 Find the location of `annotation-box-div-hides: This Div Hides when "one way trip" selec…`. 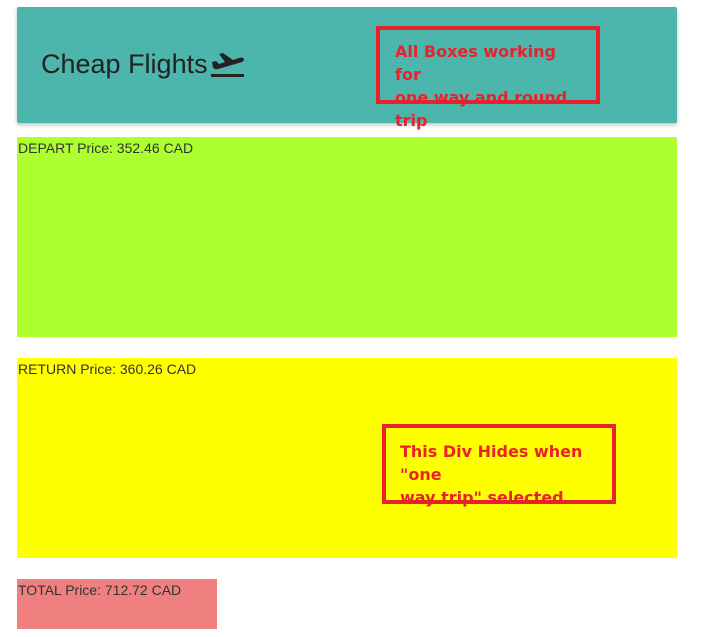

annotation-box-div-hides: This Div Hides when "one way trip" selec… is located at coordinates (499, 465).